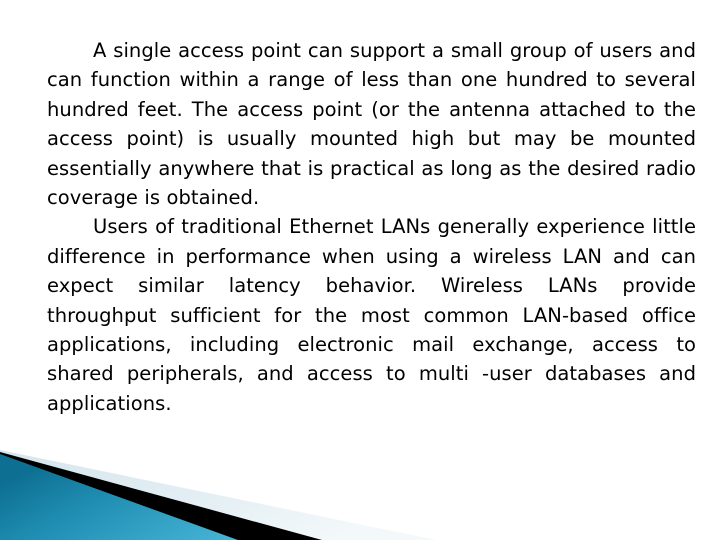  I want to click on diagonal-corner-bands-decoration, so click(235, 490).